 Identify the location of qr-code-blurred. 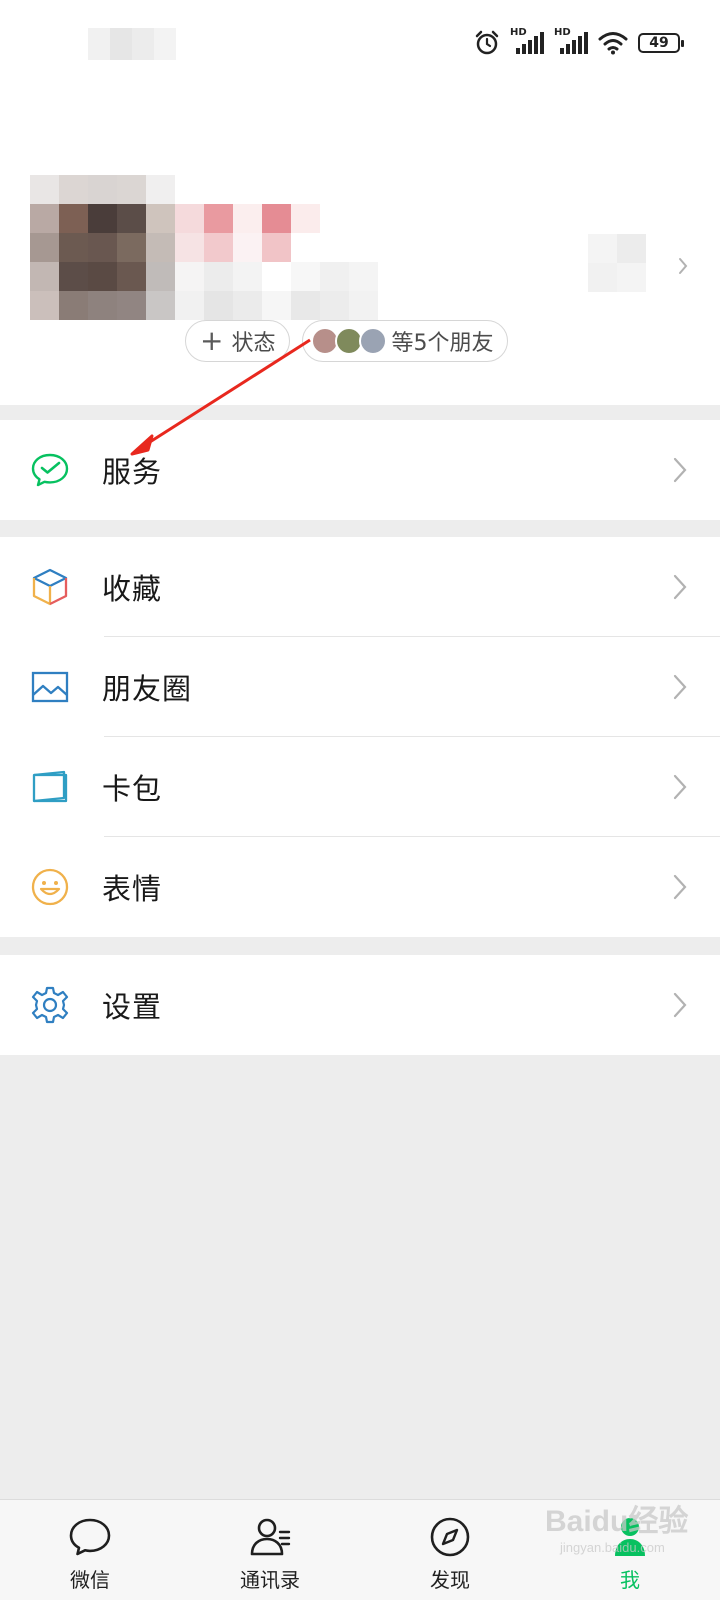
(617, 263).